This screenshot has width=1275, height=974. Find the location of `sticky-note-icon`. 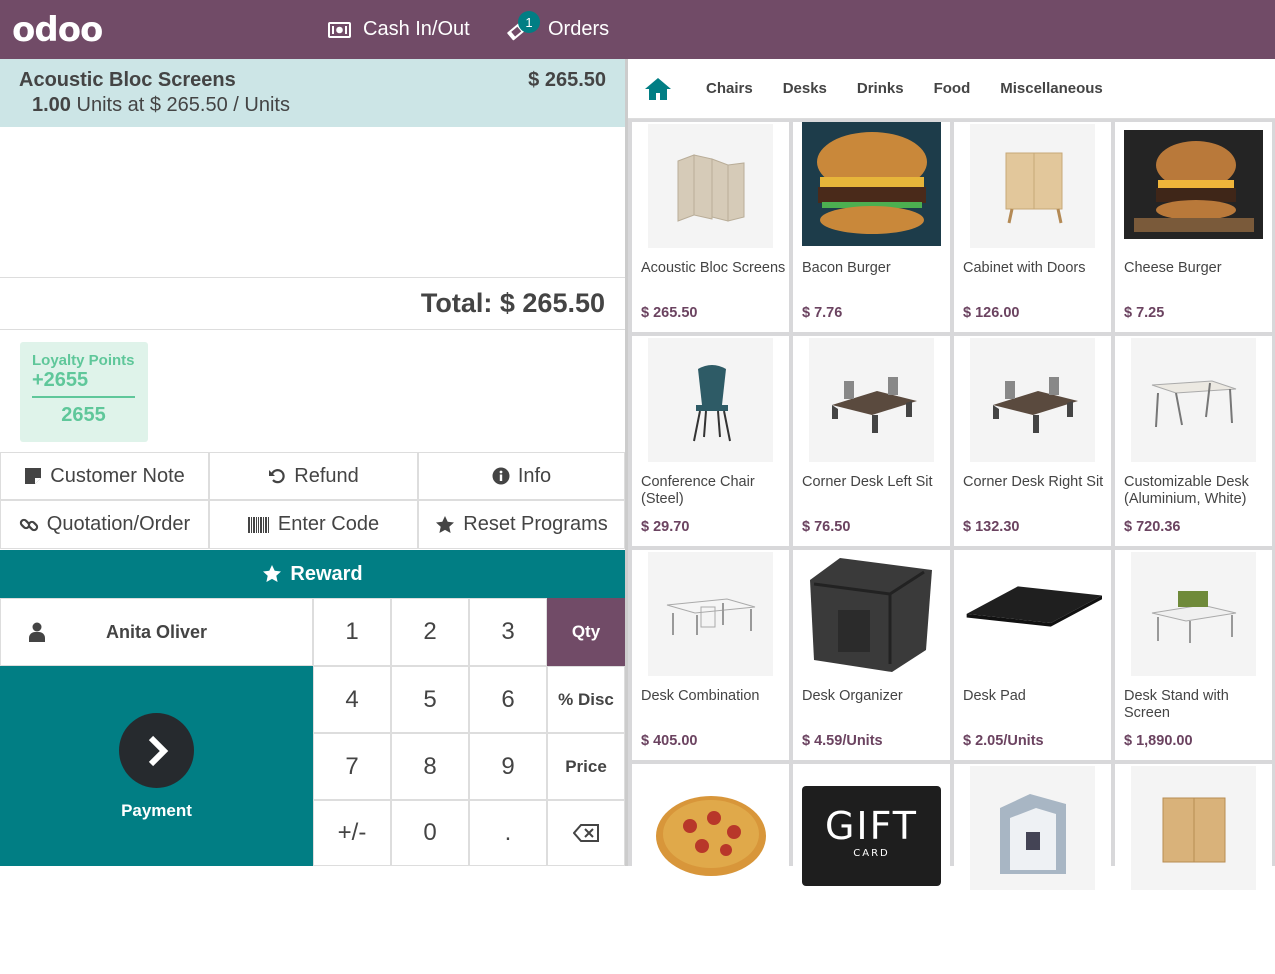

sticky-note-icon is located at coordinates (33, 476).